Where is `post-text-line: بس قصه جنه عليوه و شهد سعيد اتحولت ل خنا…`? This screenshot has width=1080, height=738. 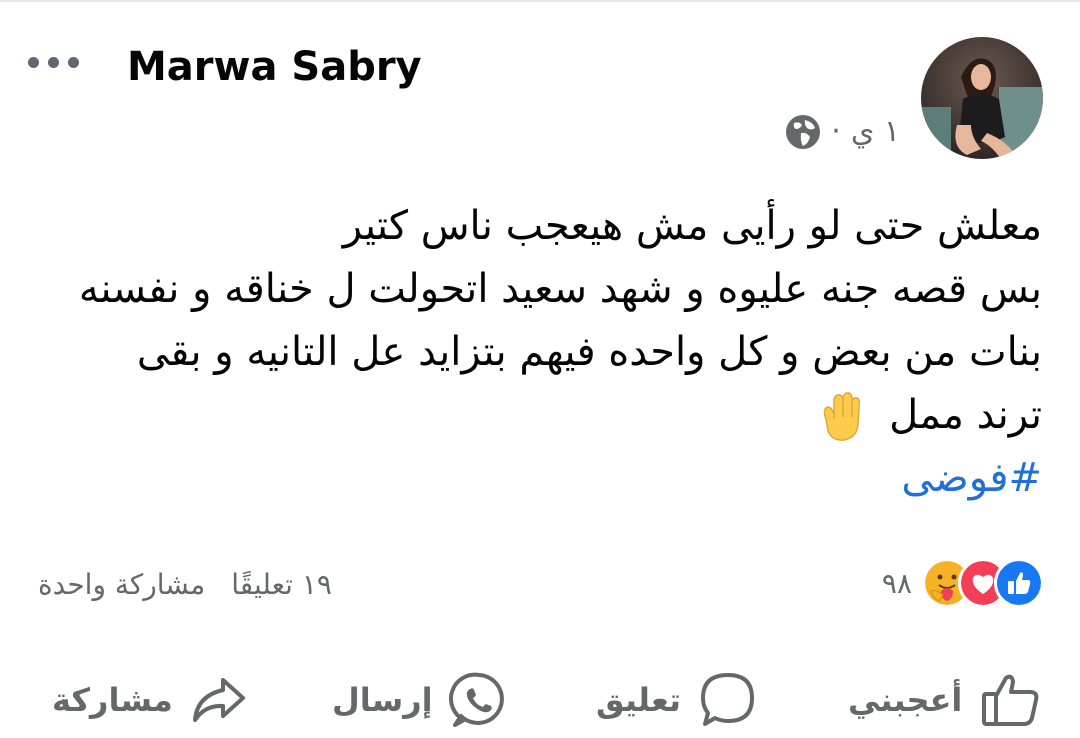
post-text-line: بس قصه جنه عليوه و شهد سعيد اتحولت ل خنا… is located at coordinates (560, 289).